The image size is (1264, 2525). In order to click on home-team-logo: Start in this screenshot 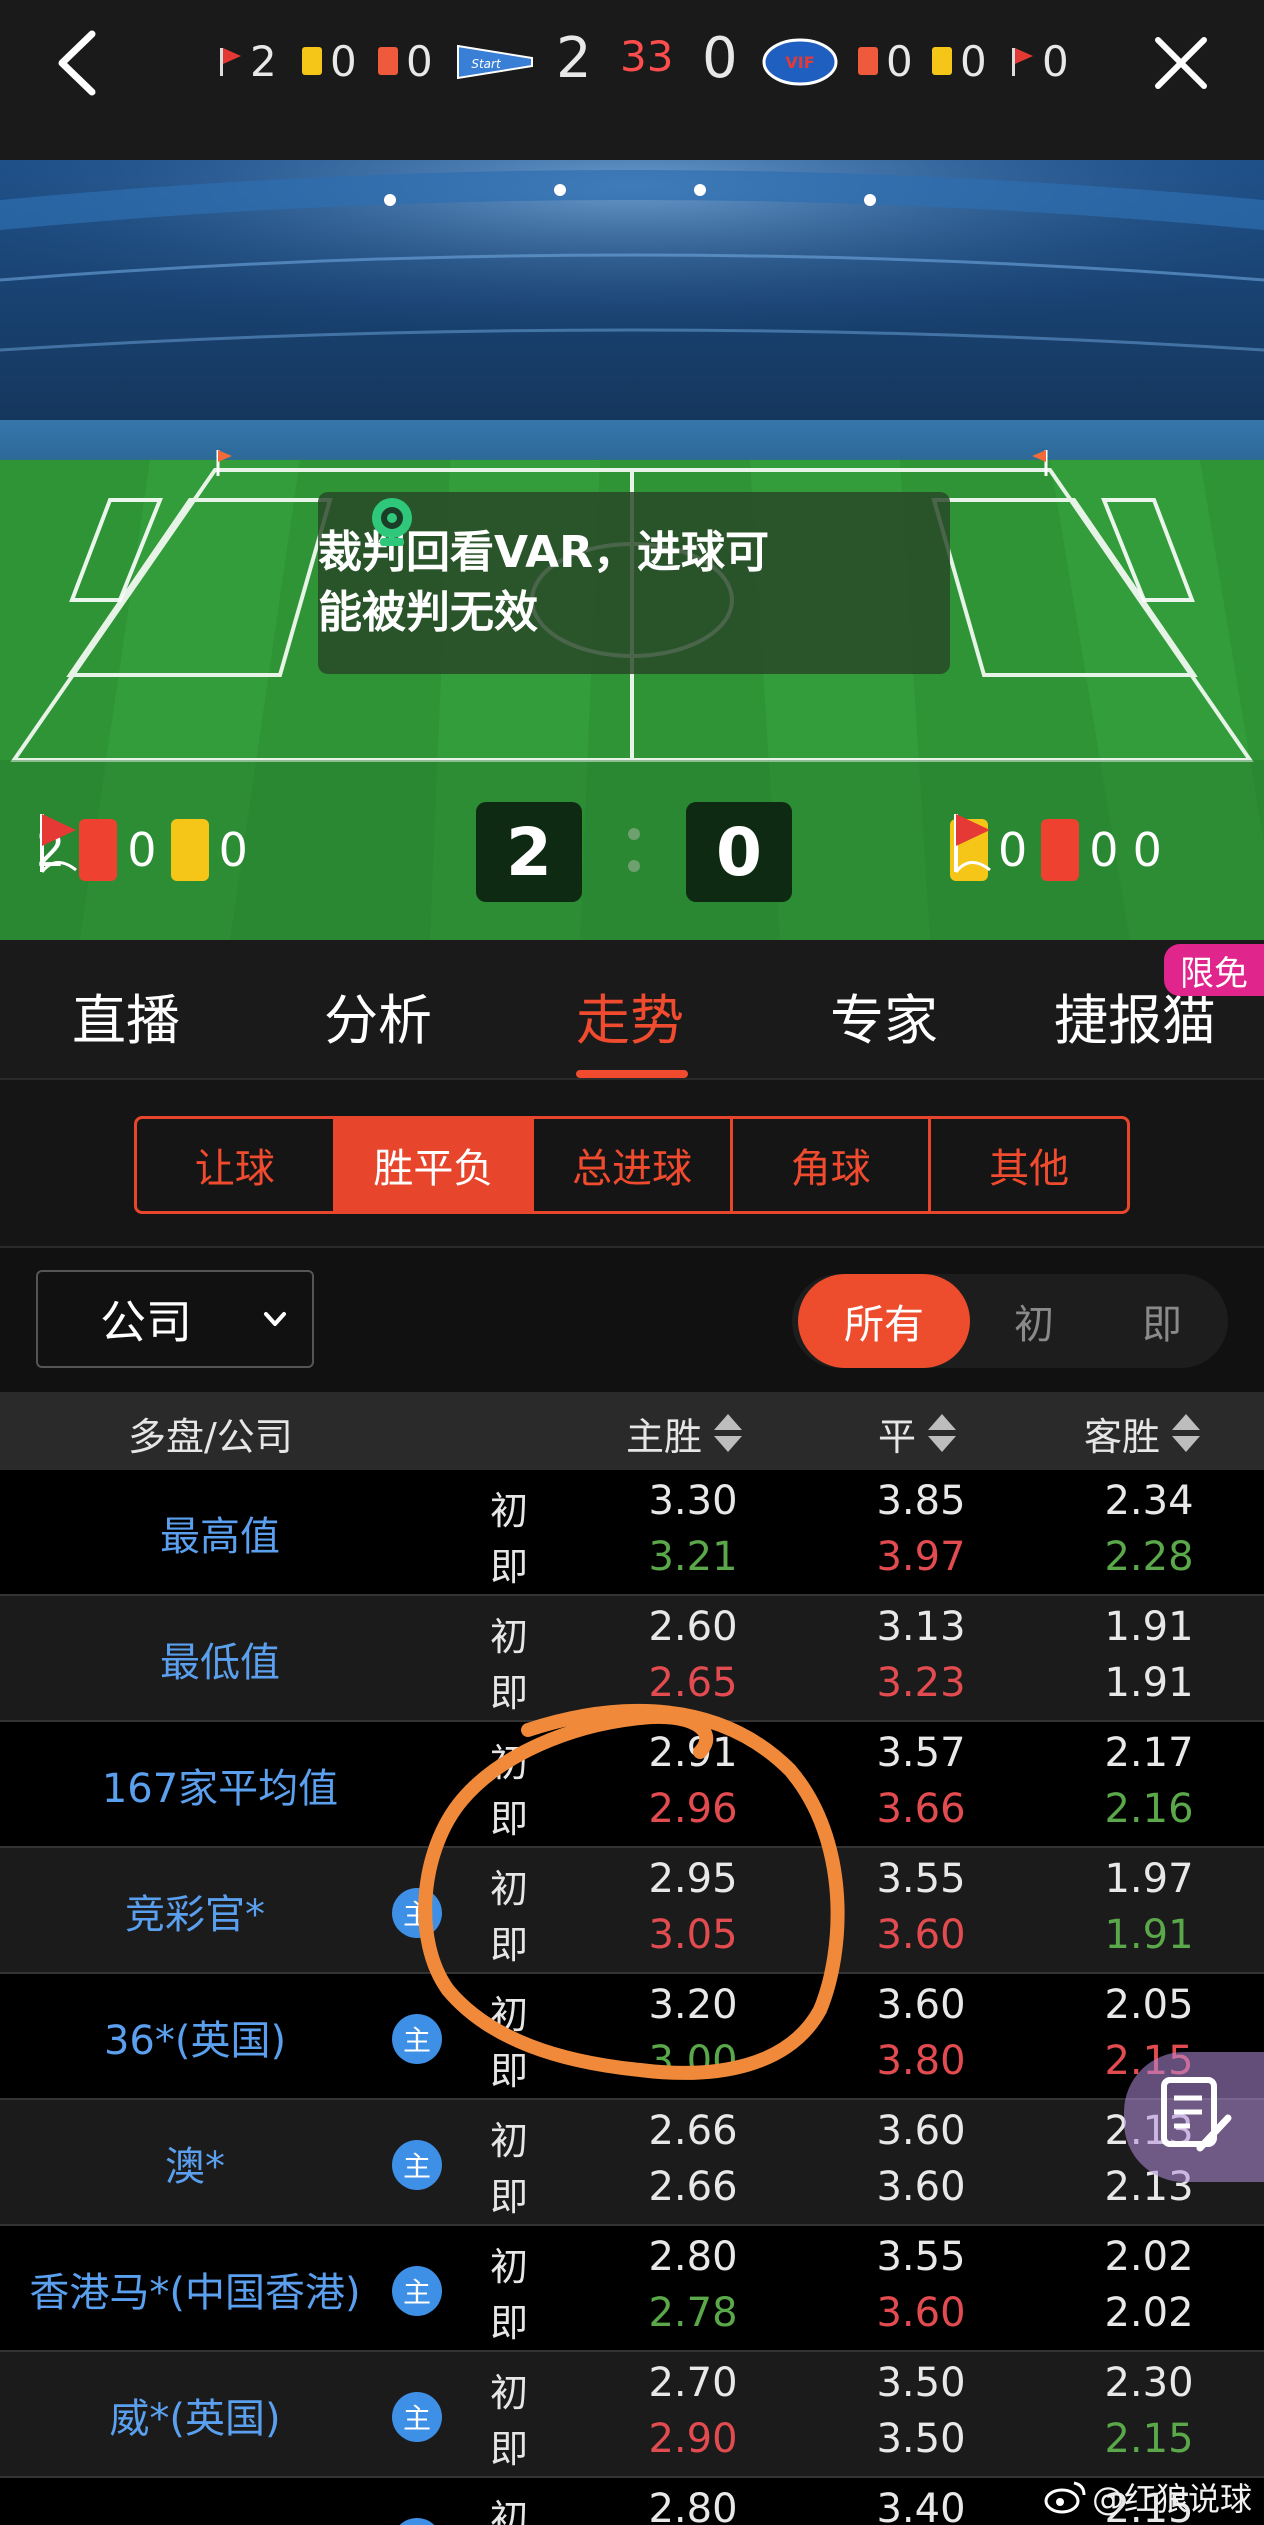, I will do `click(495, 62)`.